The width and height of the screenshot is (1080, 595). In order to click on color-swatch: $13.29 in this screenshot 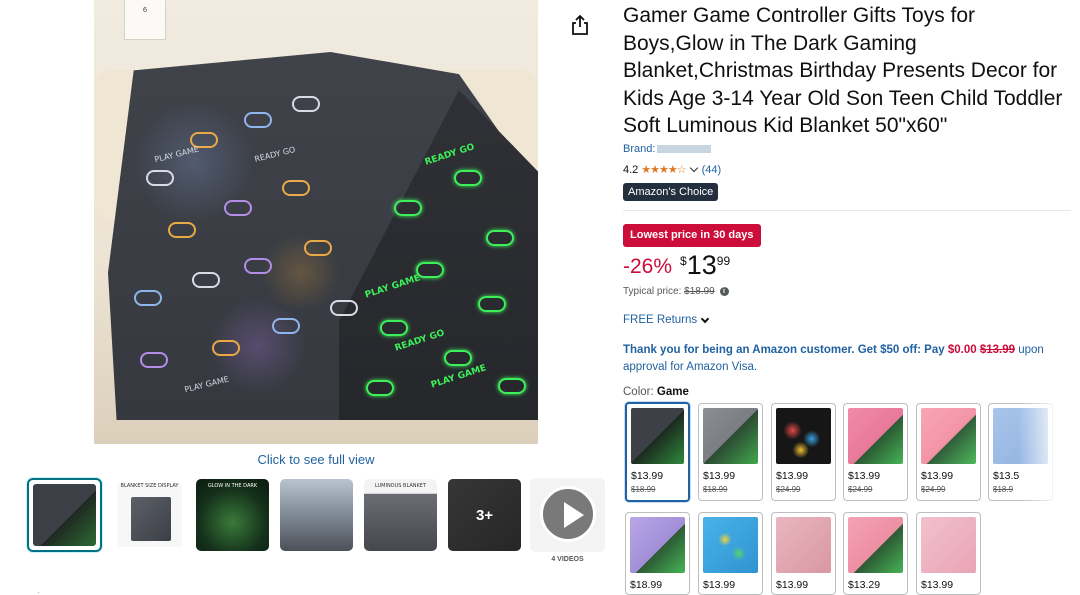, I will do `click(875, 553)`.